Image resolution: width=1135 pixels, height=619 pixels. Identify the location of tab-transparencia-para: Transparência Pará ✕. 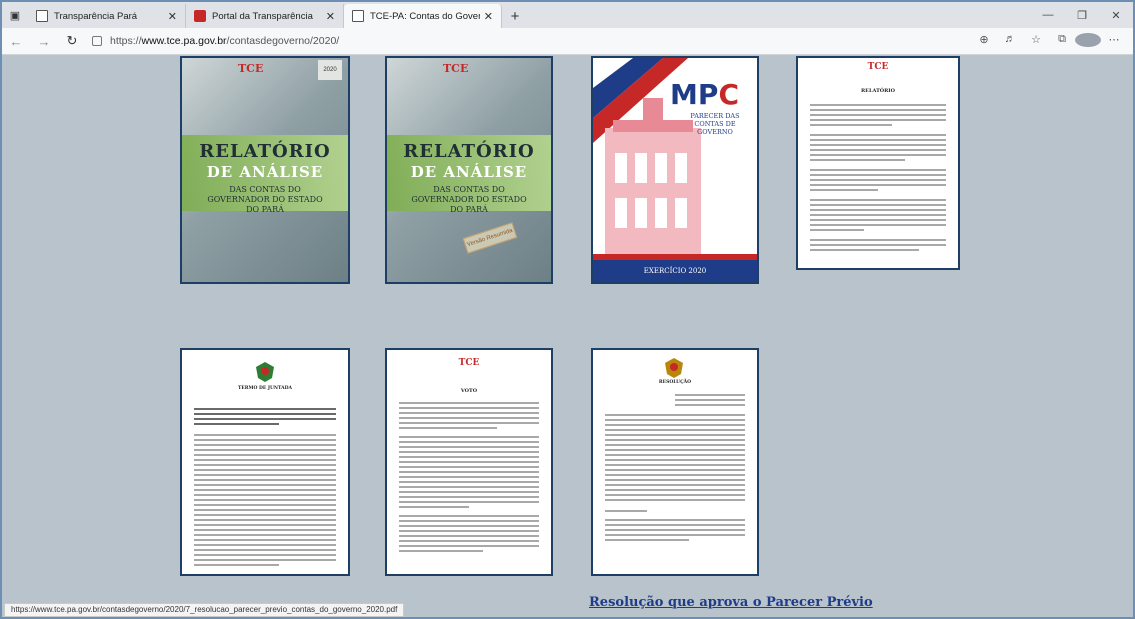
(107, 16).